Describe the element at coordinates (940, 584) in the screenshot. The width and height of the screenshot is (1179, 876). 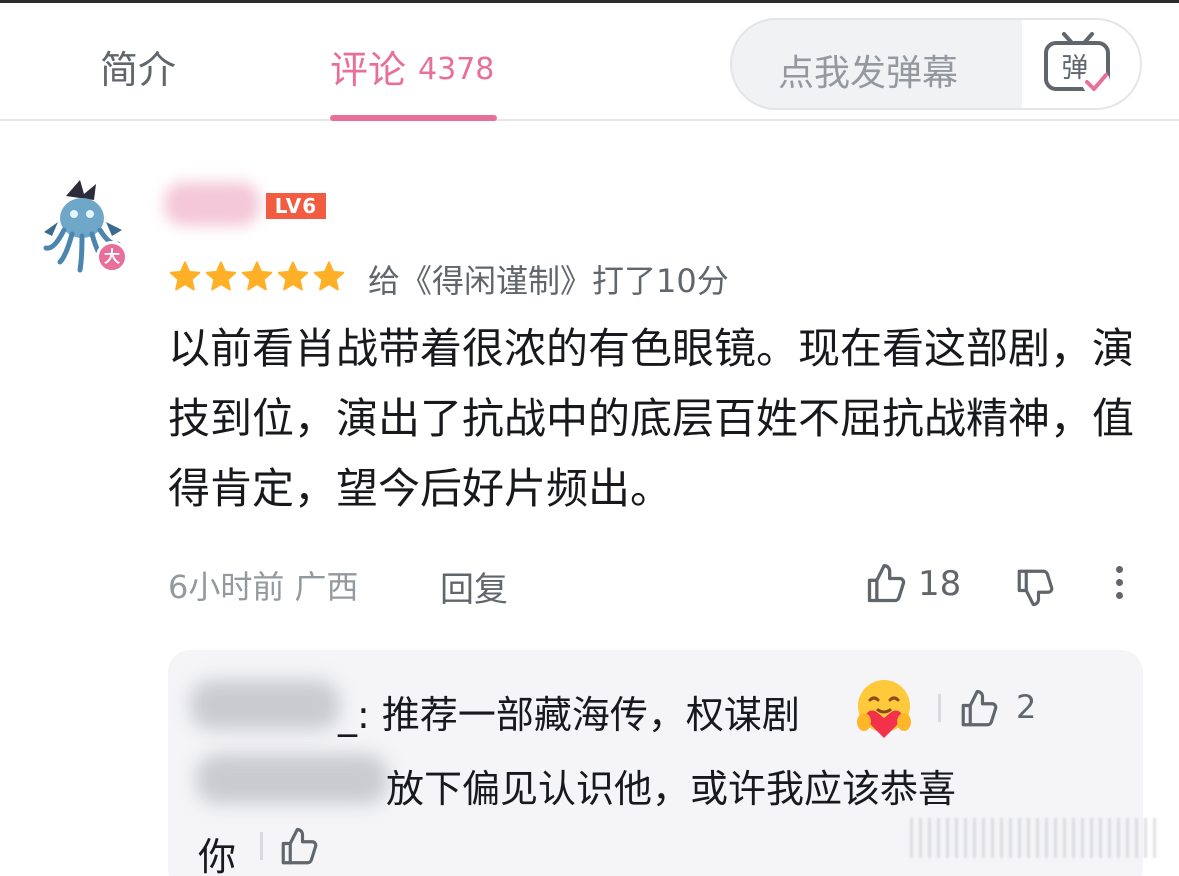
I see `like-count: 18` at that location.